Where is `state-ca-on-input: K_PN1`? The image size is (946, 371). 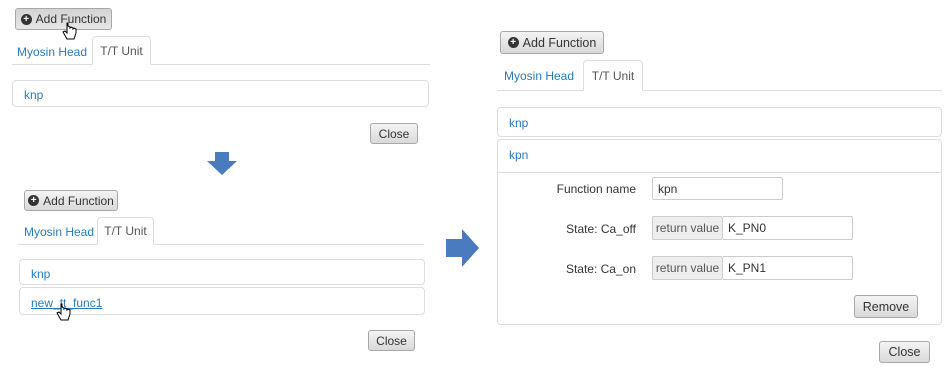 state-ca-on-input: K_PN1 is located at coordinates (787, 268).